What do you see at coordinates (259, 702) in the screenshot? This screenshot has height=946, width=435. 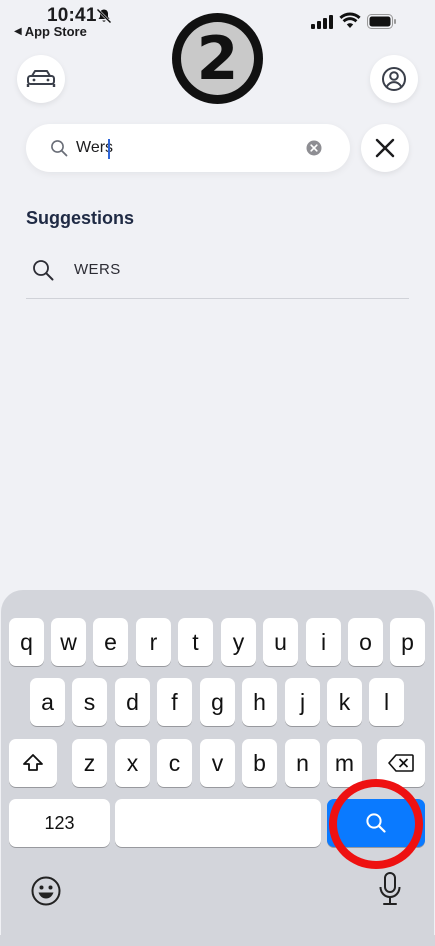 I see `key-h: h` at bounding box center [259, 702].